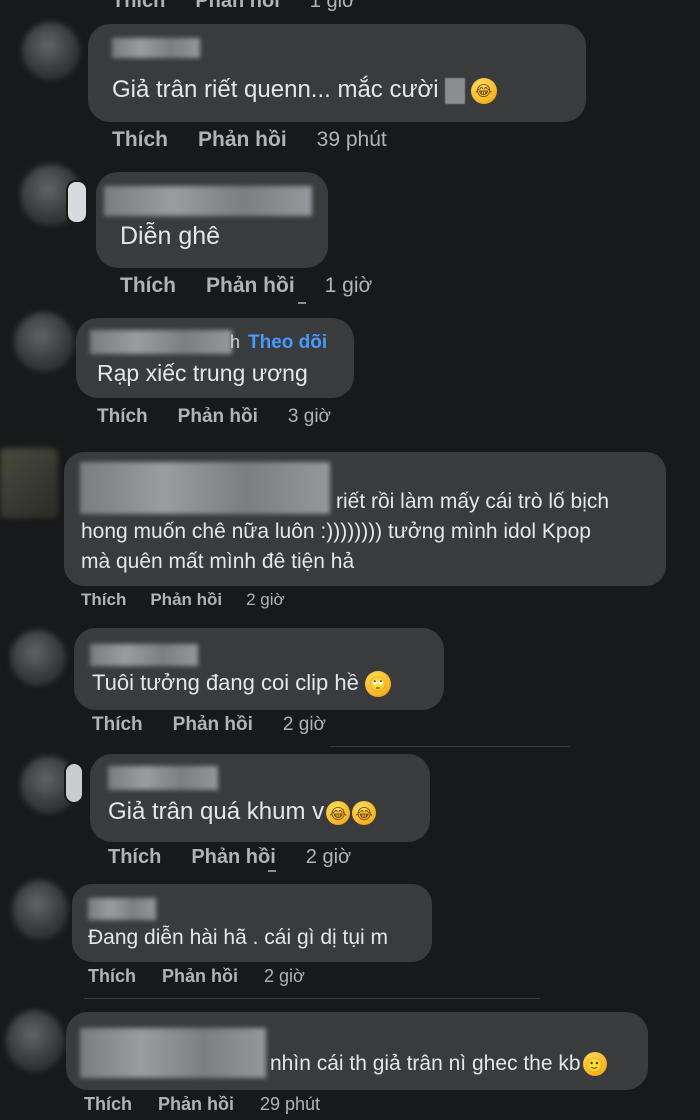 The width and height of the screenshot is (700, 1120). I want to click on comment-actions: Thích Phản hồi 1 giờ, so click(261, 286).